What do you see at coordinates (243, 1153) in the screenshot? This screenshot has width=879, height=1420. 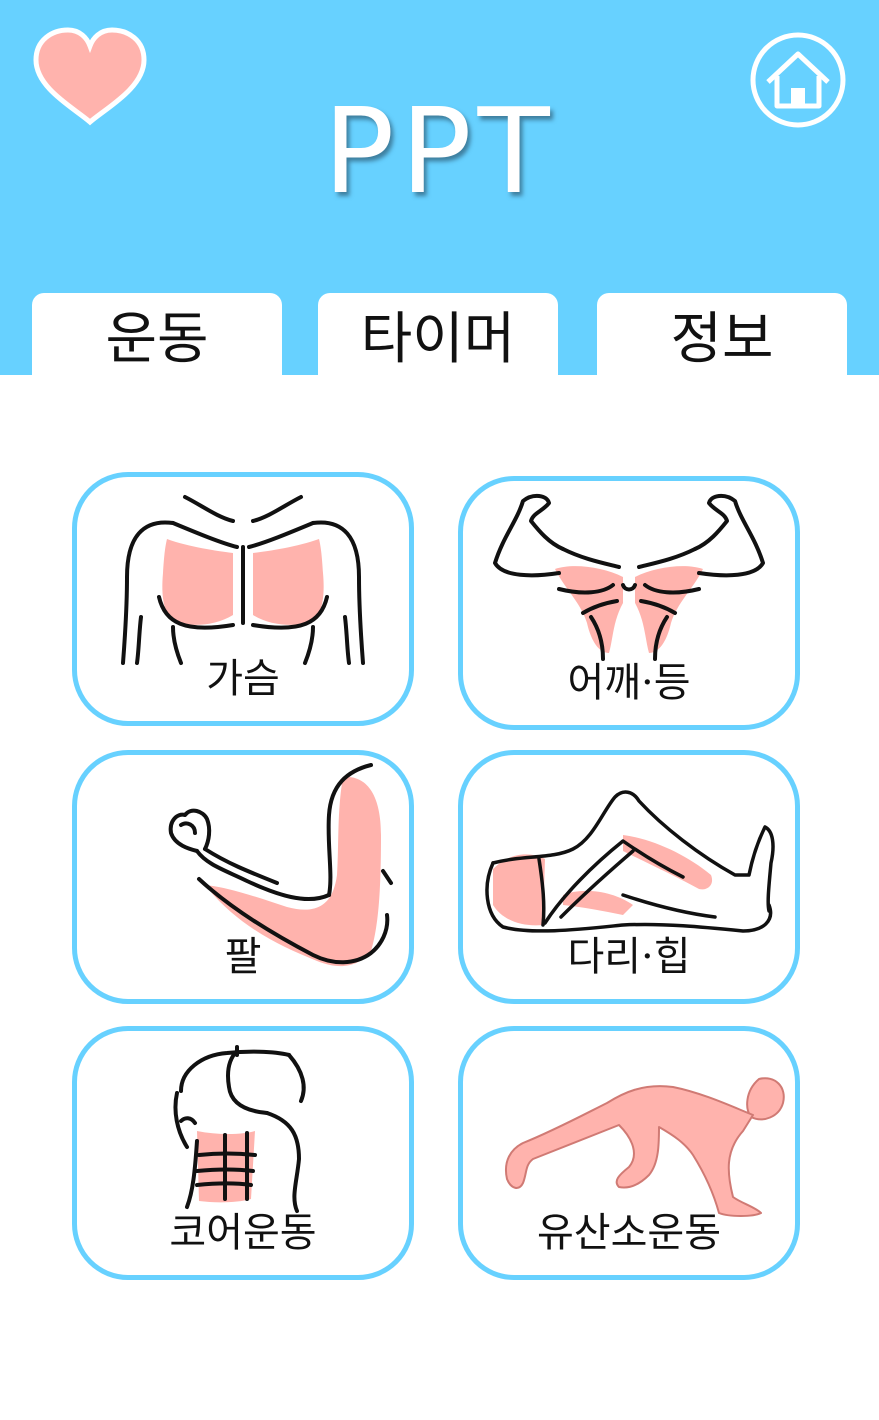 I see `category-core-button: 코어운동` at bounding box center [243, 1153].